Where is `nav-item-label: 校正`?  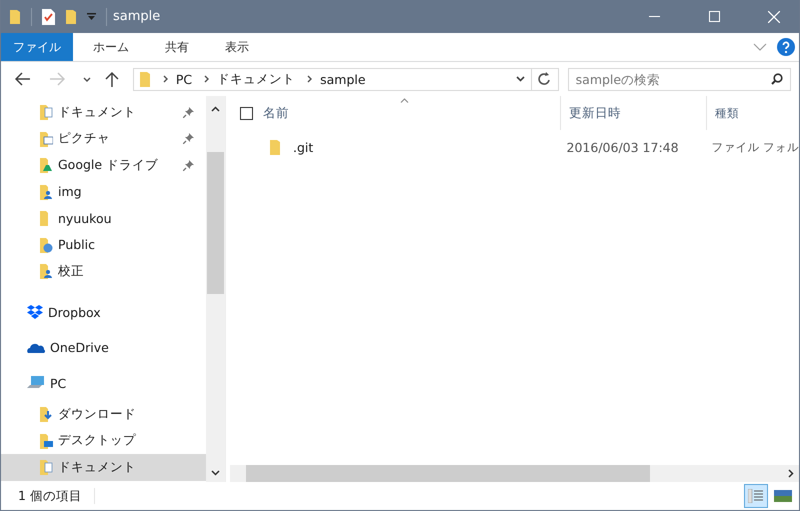 nav-item-label: 校正 is located at coordinates (71, 271).